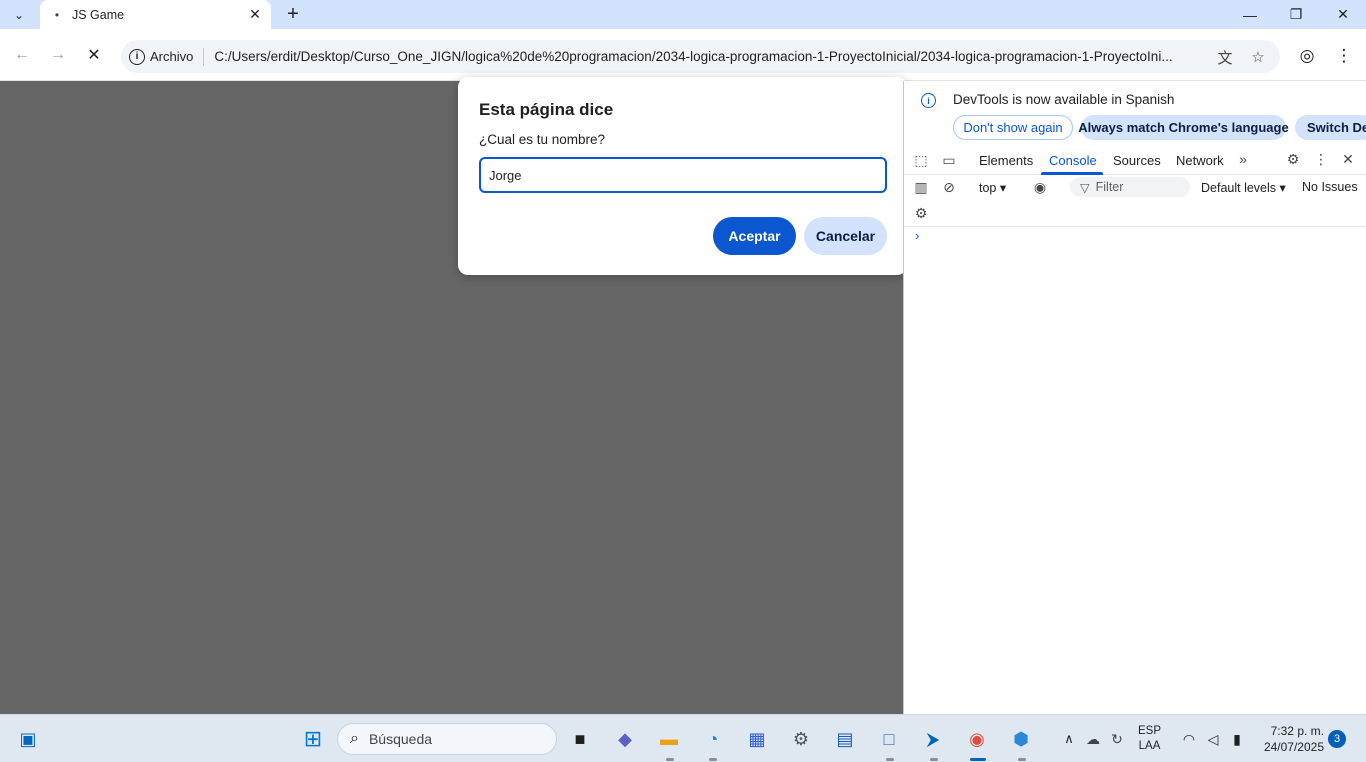 The height and width of the screenshot is (762, 1366). What do you see at coordinates (757, 739) in the screenshot?
I see `microsoft-store-icon: ▦` at bounding box center [757, 739].